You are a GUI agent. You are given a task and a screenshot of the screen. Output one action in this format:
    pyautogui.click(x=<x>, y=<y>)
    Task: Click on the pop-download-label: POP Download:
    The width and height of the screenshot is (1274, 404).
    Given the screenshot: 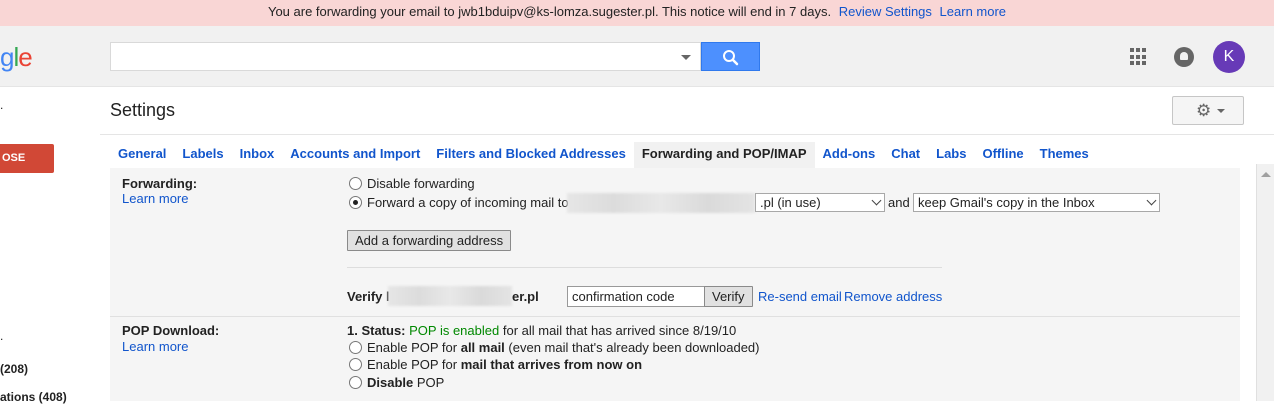 What is the action you would take?
    pyautogui.click(x=171, y=330)
    